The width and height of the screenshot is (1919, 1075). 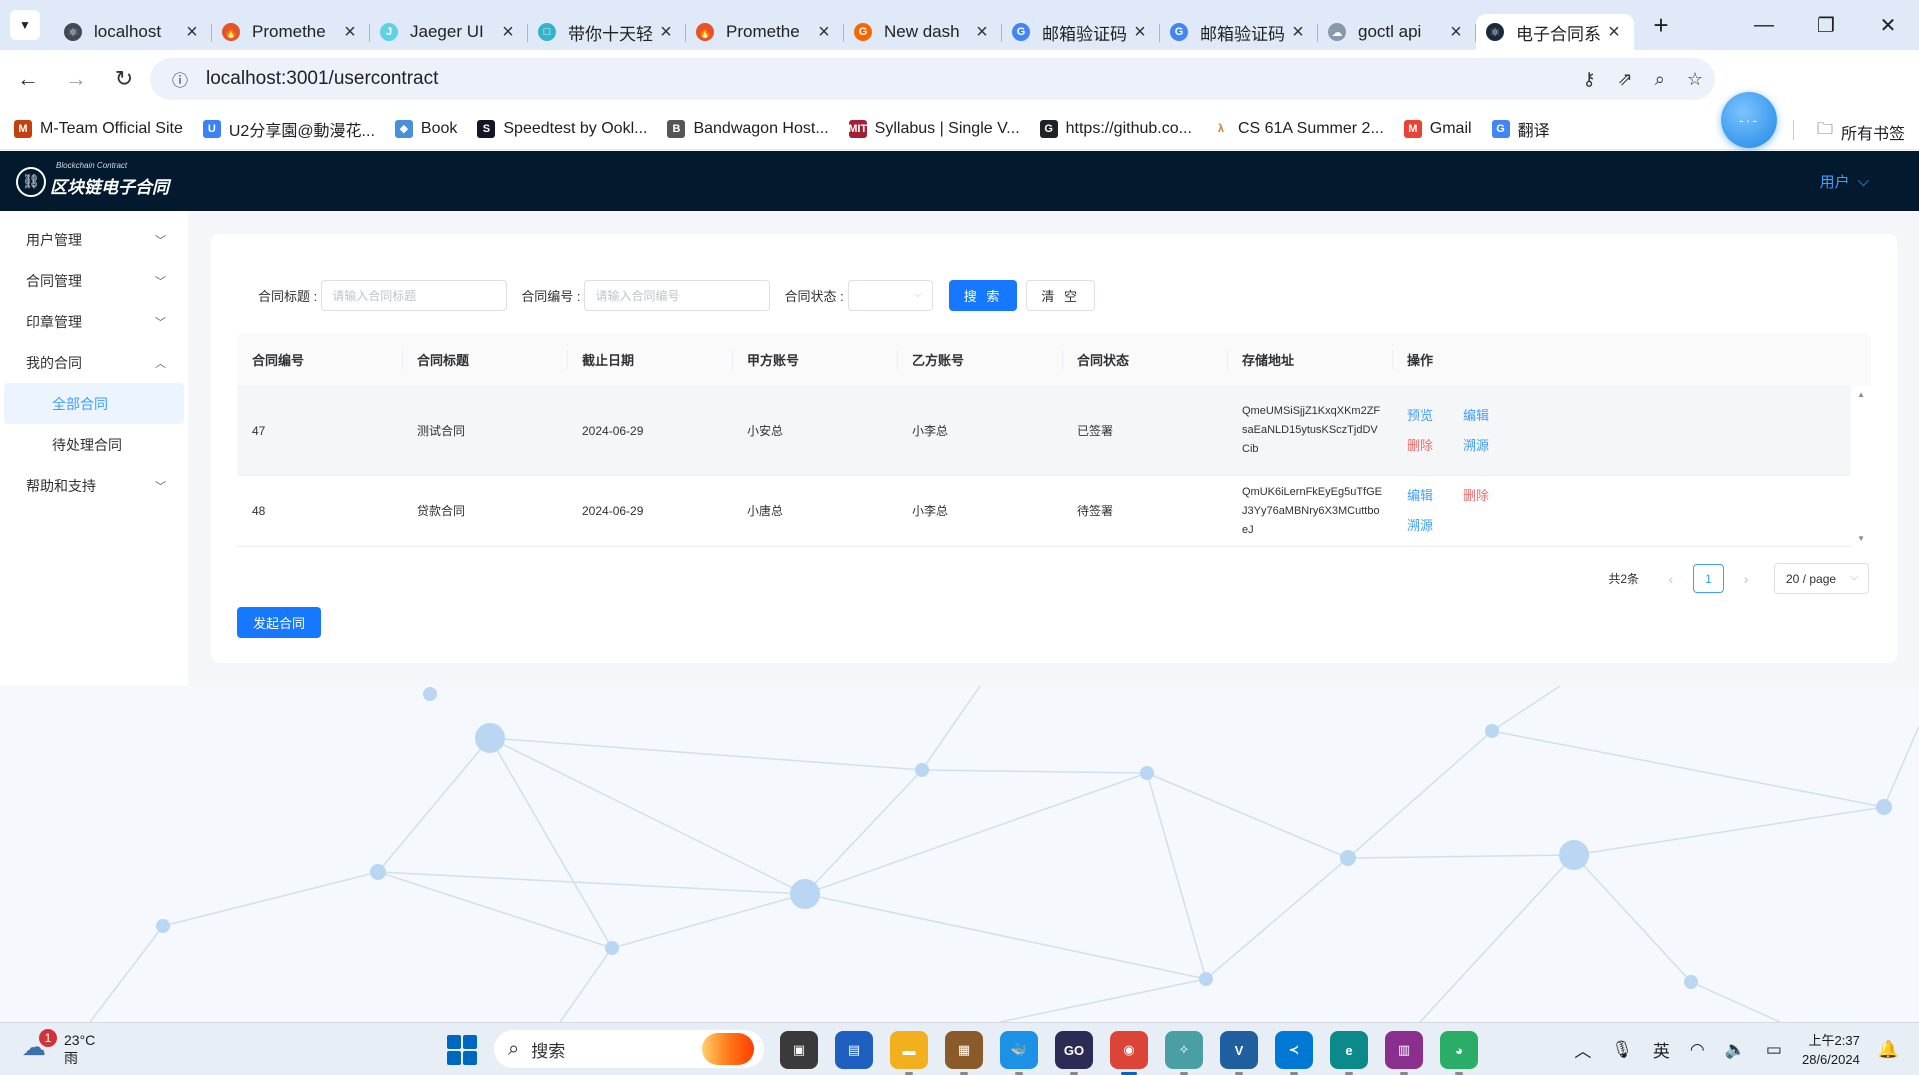 What do you see at coordinates (1661, 1049) in the screenshot?
I see `ime-indicator: 英` at bounding box center [1661, 1049].